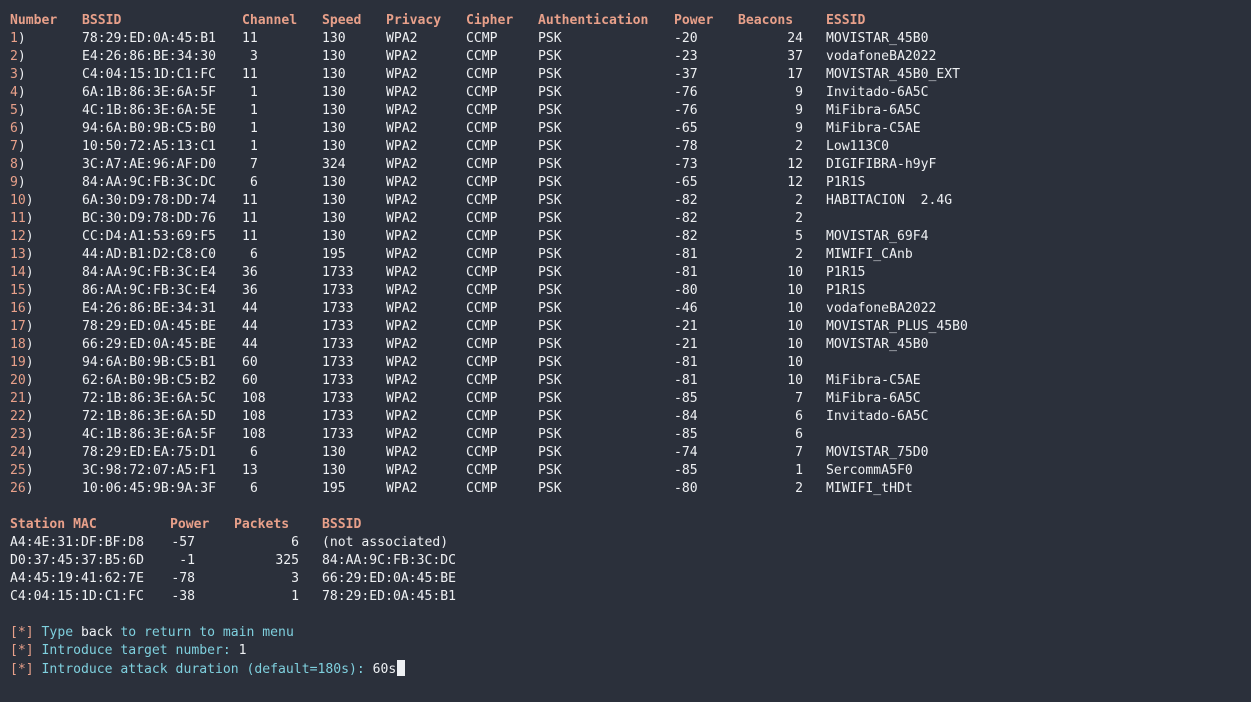 Image resolution: width=1251 pixels, height=702 pixels. I want to click on column-header-bssid: BSSID, so click(102, 20).